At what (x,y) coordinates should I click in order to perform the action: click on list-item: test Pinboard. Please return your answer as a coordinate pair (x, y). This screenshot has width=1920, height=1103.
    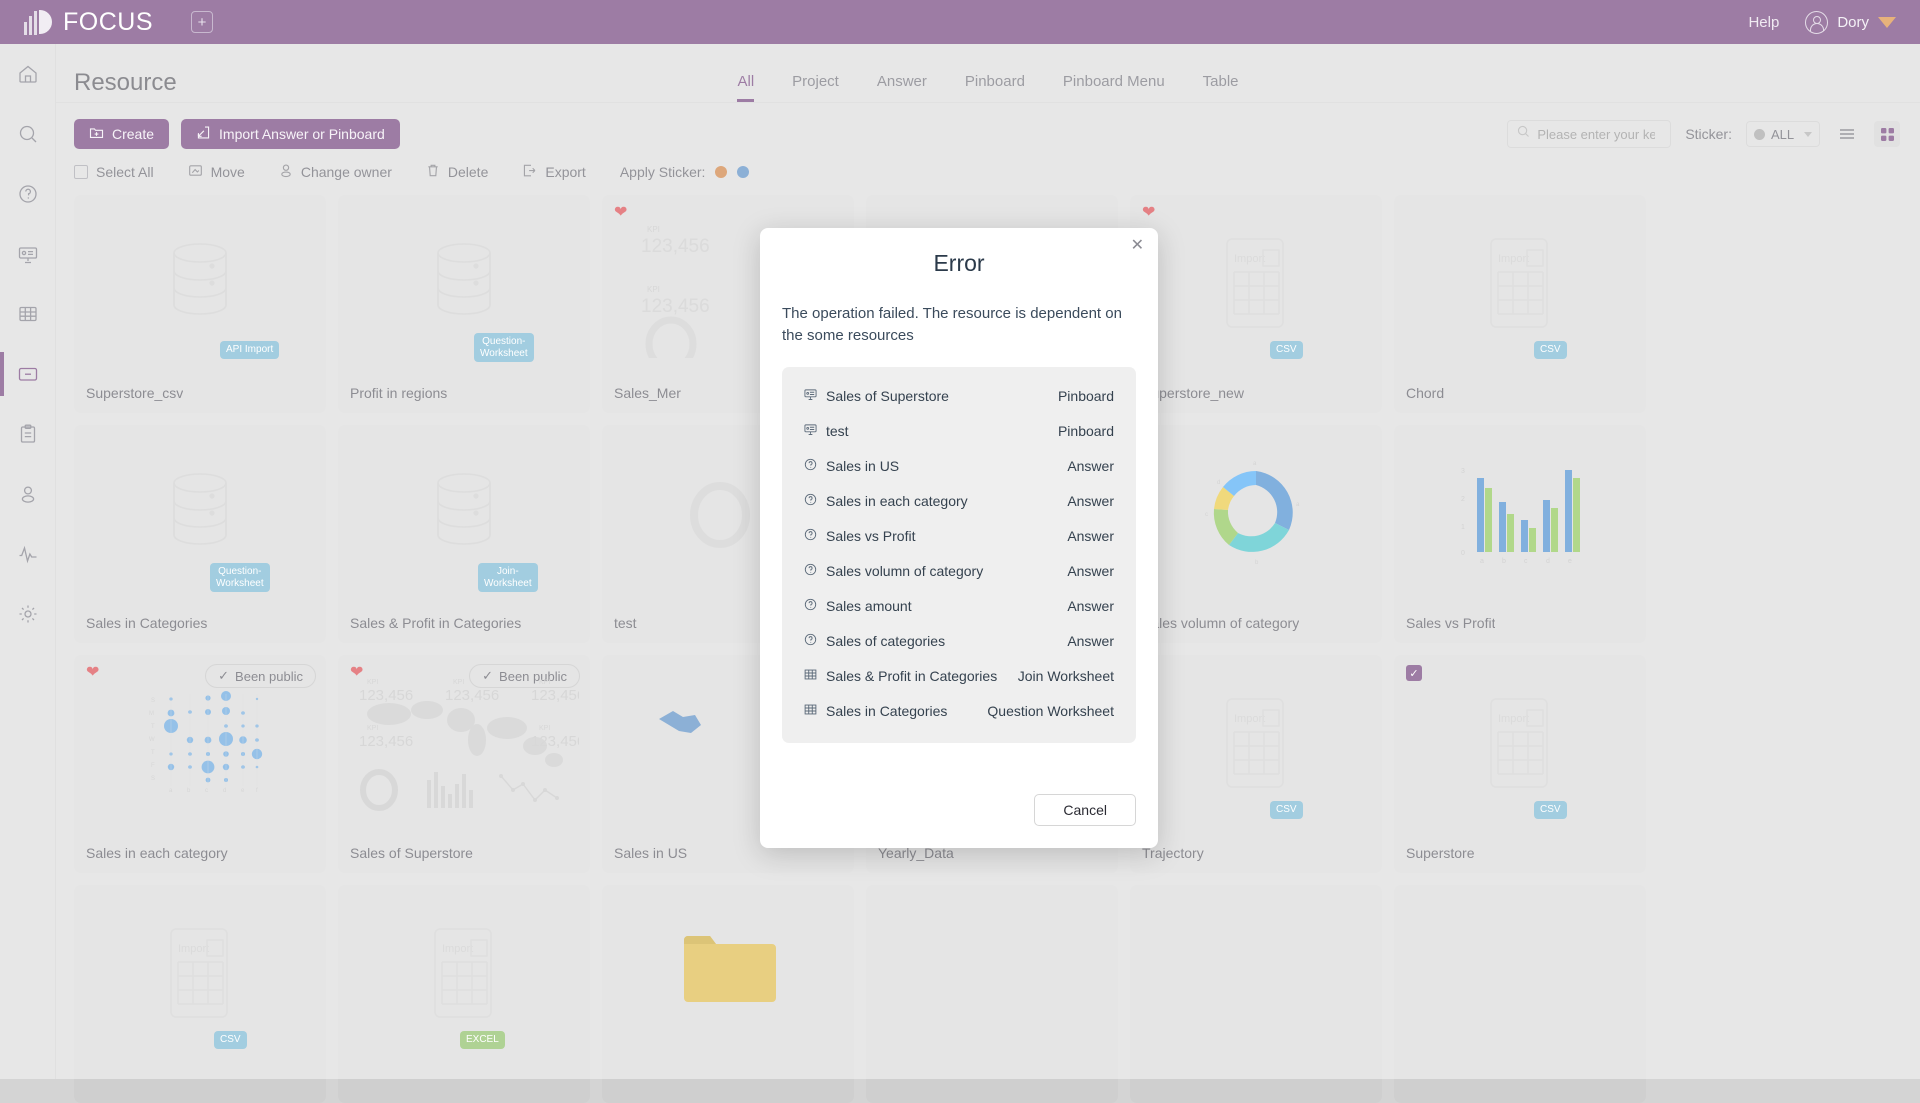
    Looking at the image, I should click on (959, 431).